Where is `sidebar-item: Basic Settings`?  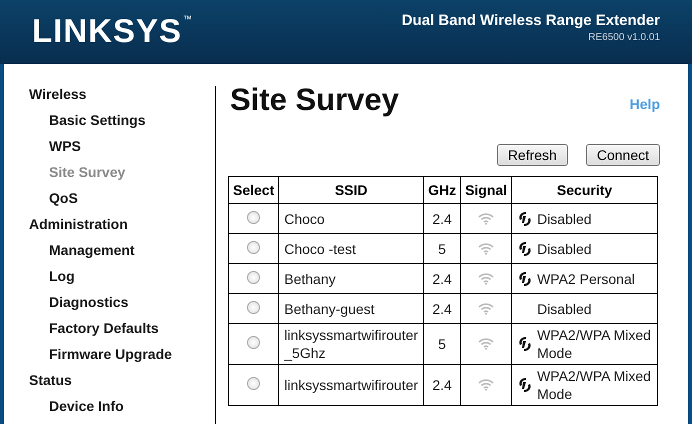 sidebar-item: Basic Settings is located at coordinates (122, 125).